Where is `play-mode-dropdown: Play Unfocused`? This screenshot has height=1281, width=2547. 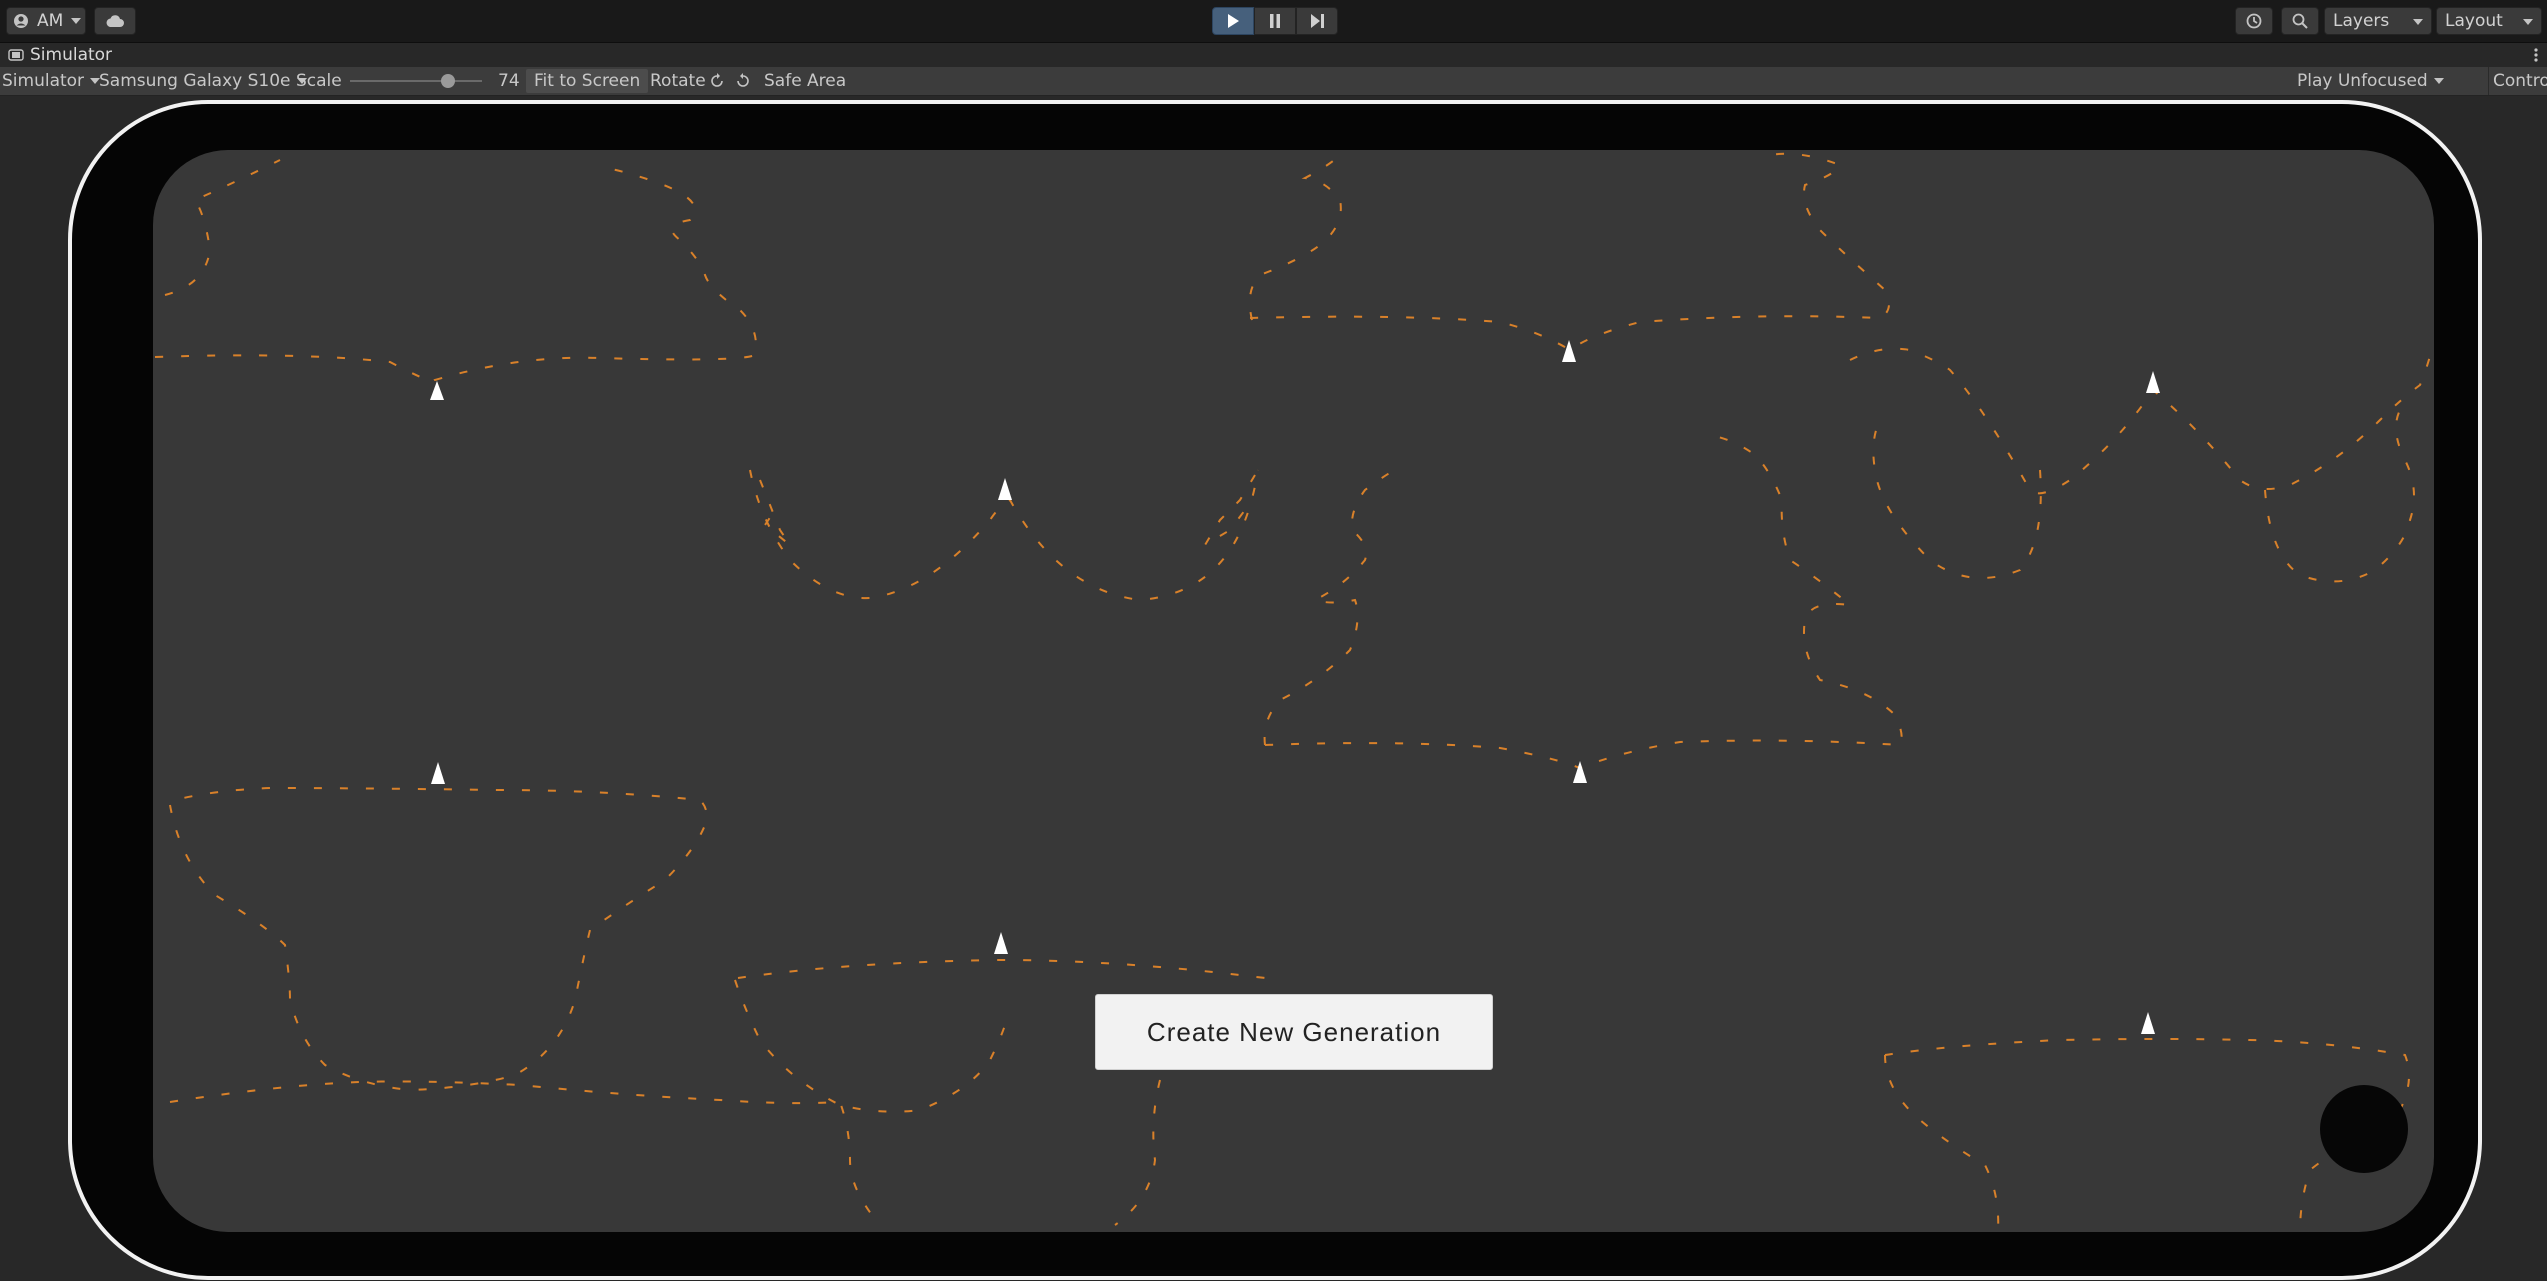 play-mode-dropdown: Play Unfocused is located at coordinates (2370, 81).